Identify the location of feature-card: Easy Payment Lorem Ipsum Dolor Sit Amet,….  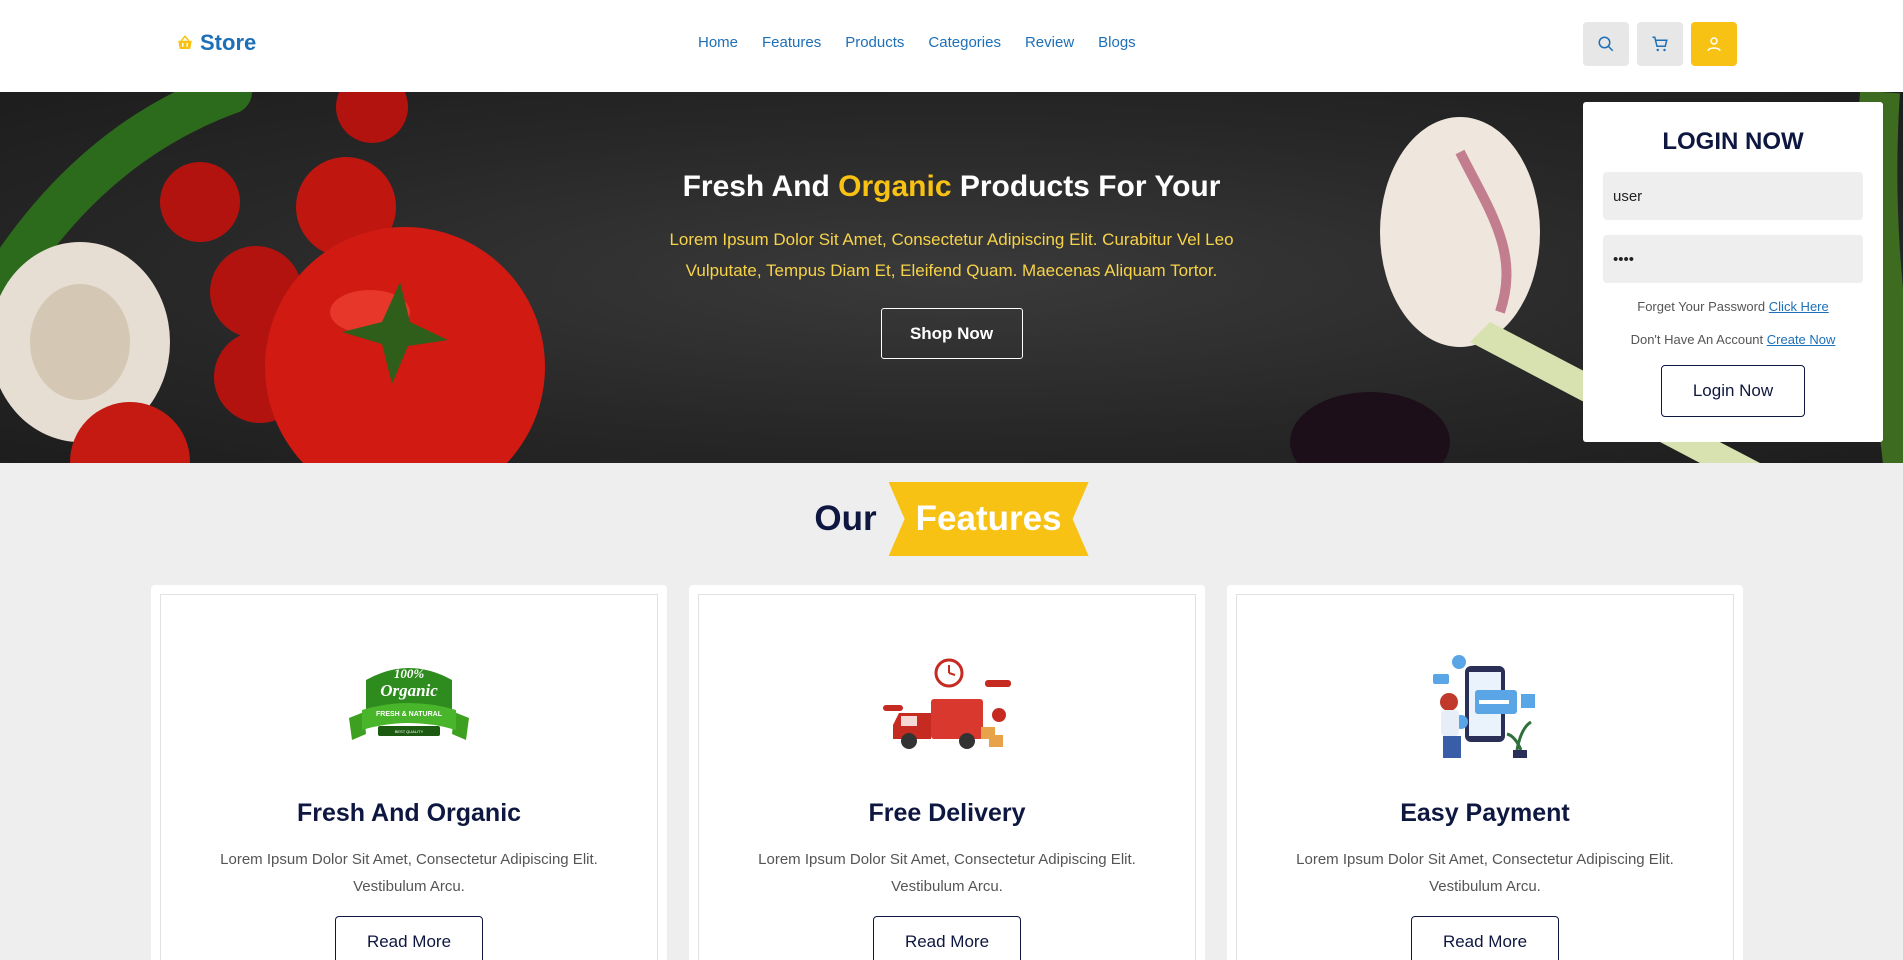
(1485, 772).